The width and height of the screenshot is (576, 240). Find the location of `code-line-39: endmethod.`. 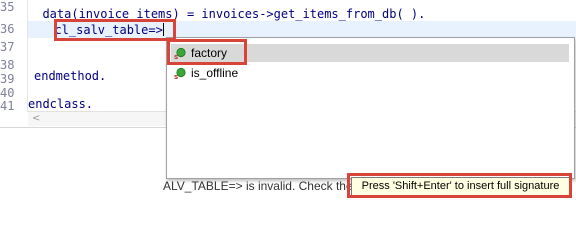

code-line-39: endmethod. is located at coordinates (70, 76).